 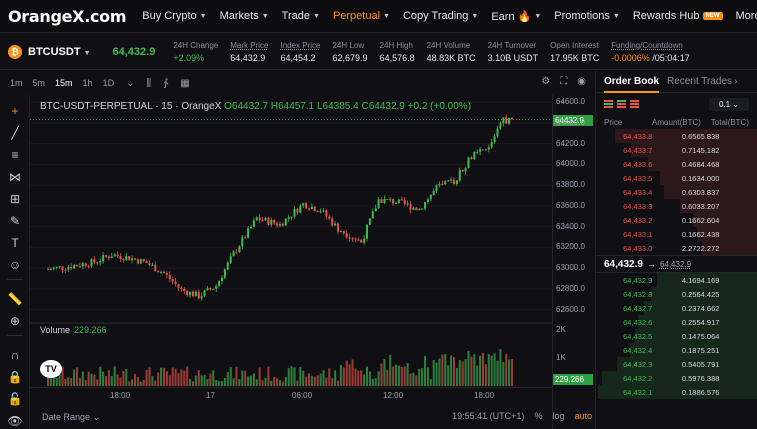 I want to click on bid-row: 64,432.6 0.255 4.917, so click(x=676, y=322).